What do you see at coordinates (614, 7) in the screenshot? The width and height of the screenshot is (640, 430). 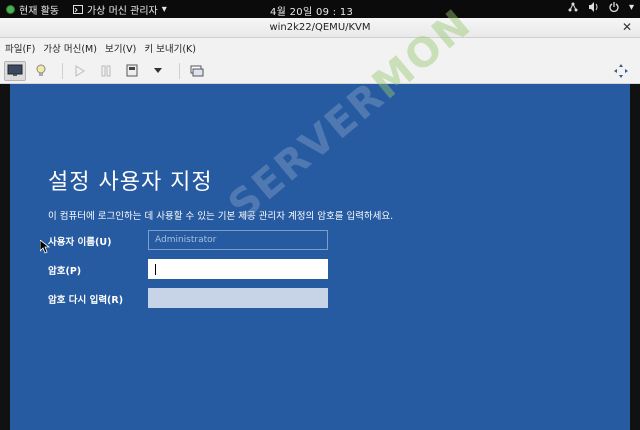 I see `power-icon` at bounding box center [614, 7].